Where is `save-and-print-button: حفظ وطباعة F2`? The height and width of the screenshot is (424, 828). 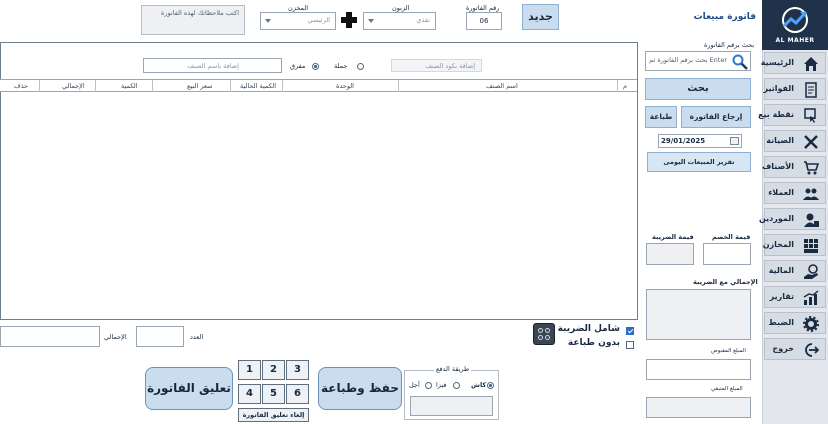
save-and-print-button: حفظ وطباعة F2 is located at coordinates (360, 395).